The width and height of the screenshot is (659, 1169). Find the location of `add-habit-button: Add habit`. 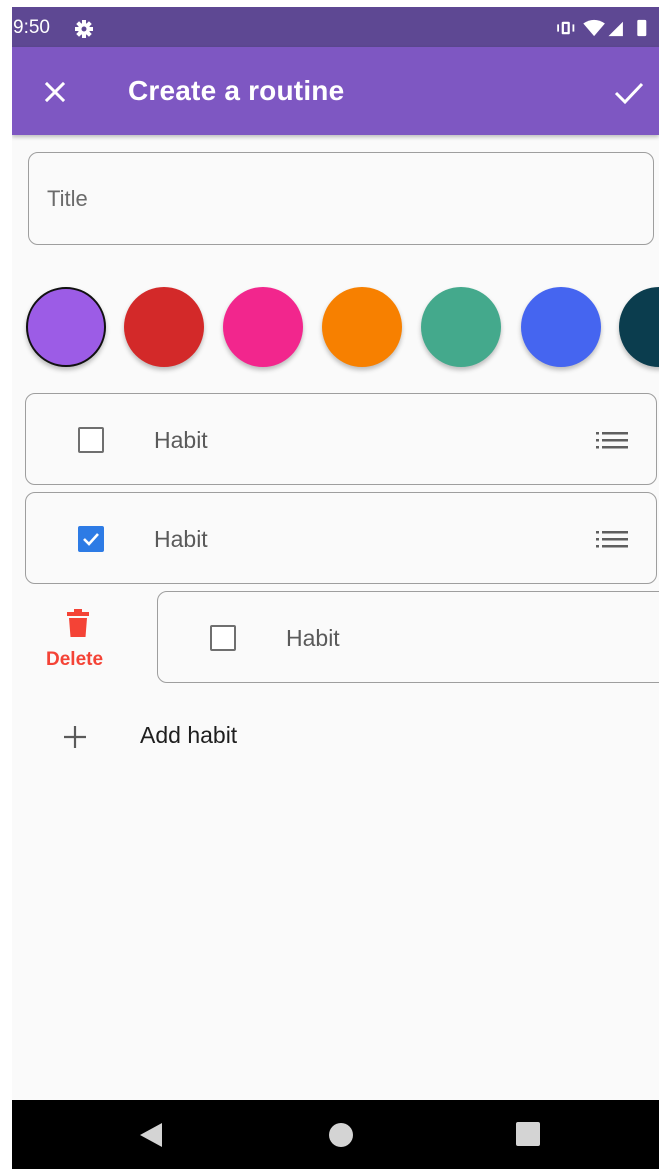

add-habit-button: Add habit is located at coordinates (192, 737).